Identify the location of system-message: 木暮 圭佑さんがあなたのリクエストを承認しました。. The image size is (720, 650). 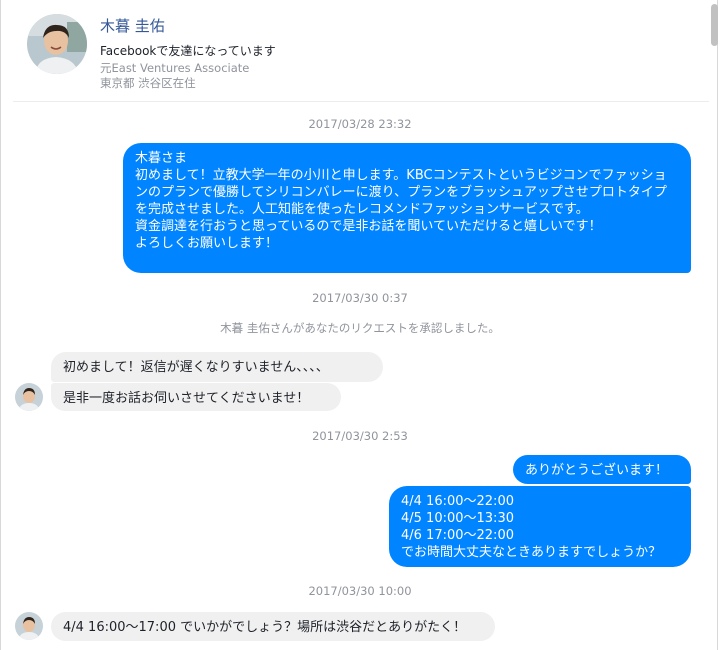
(360, 328).